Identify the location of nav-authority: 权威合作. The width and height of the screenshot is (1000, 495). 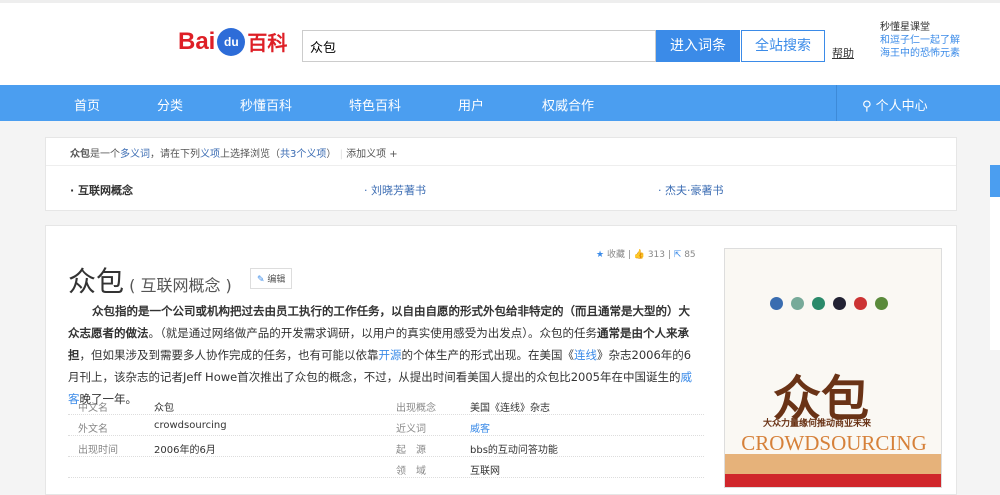
(568, 104).